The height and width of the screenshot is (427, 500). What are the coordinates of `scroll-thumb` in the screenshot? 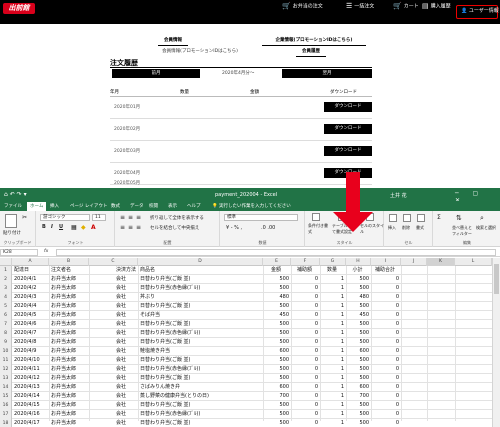 It's located at (496, 279).